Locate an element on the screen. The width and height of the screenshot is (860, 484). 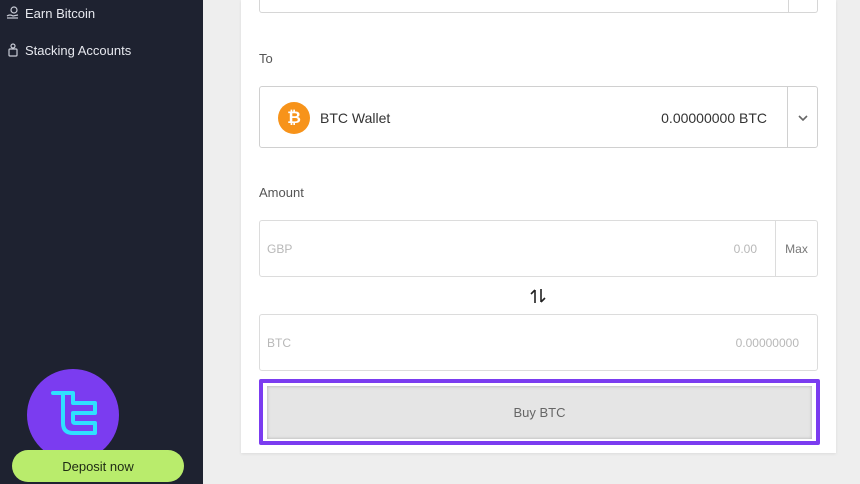
sidebar-item-earn-bitcoin: Earn Bitcoin is located at coordinates (50, 13).